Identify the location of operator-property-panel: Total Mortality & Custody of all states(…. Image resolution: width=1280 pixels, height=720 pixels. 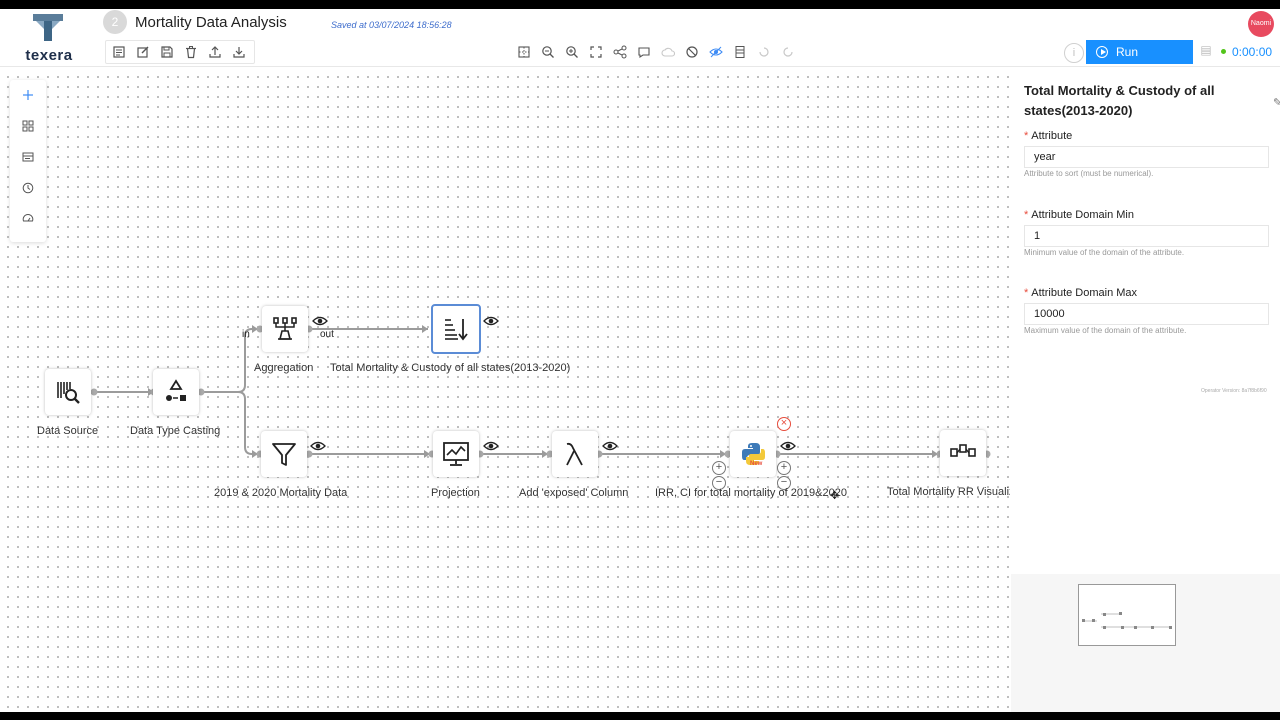
(1145, 321).